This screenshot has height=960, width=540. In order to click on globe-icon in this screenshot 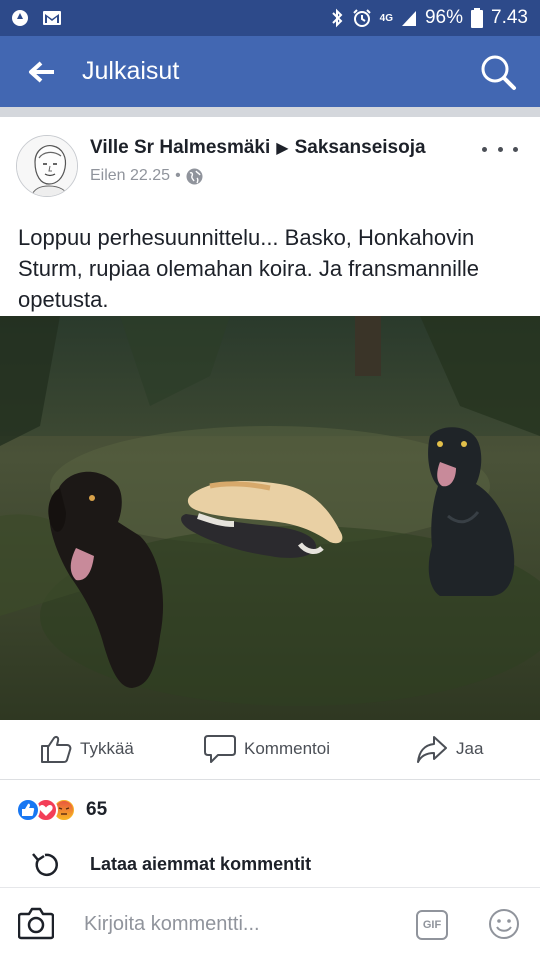, I will do `click(194, 176)`.